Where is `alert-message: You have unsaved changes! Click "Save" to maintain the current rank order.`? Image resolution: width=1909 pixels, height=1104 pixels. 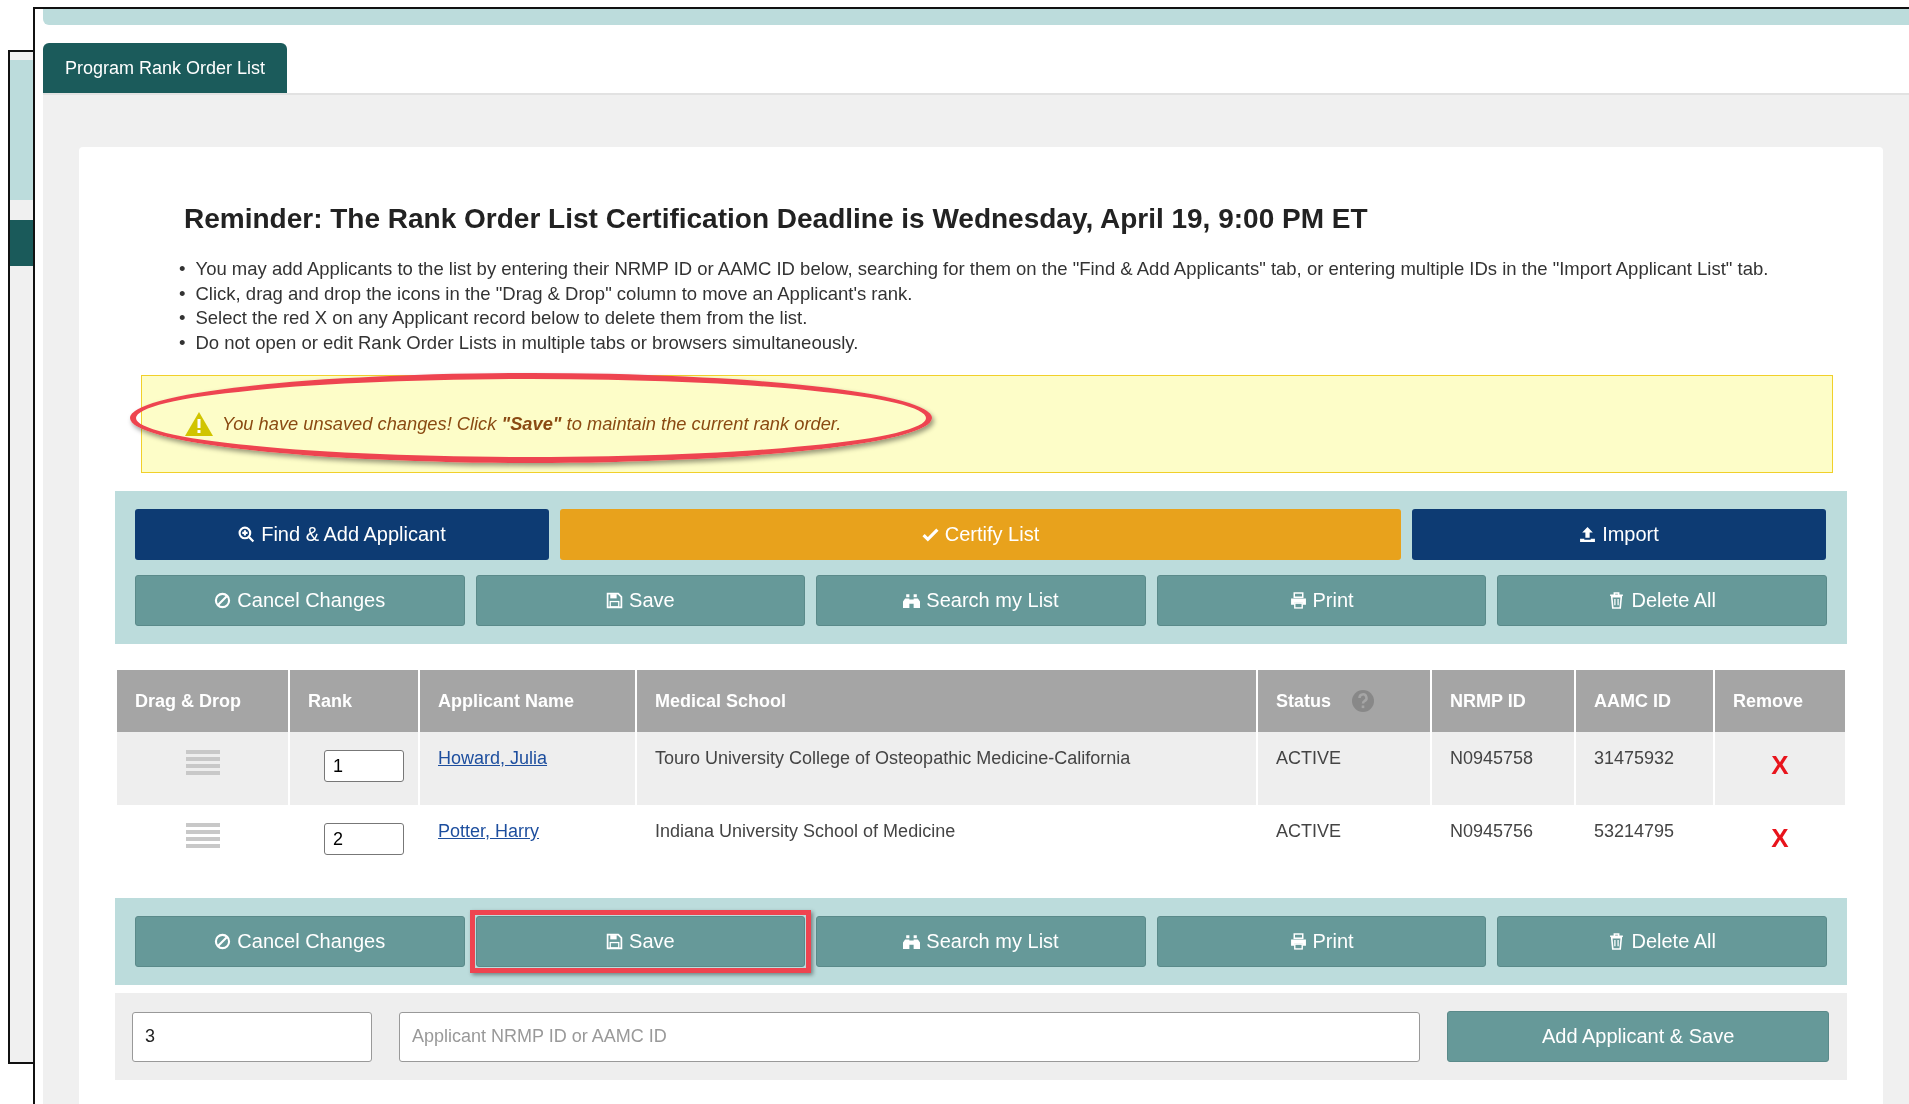 alert-message: You have unsaved changes! Click "Save" to maintain the current rank order. is located at coordinates (532, 424).